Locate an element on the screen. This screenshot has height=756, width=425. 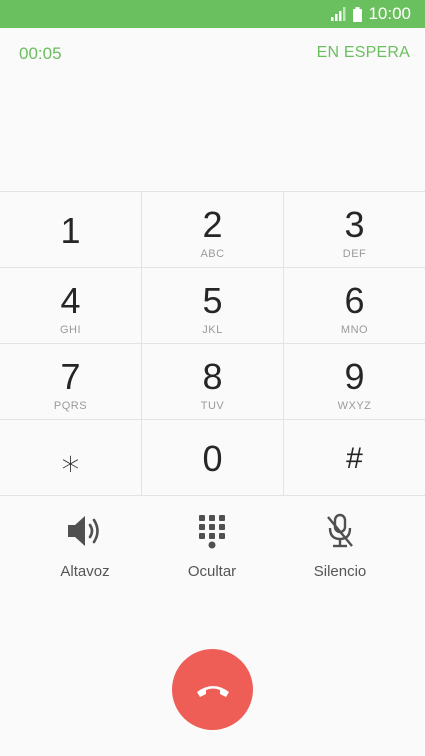
key-letters: GHI is located at coordinates (70, 330).